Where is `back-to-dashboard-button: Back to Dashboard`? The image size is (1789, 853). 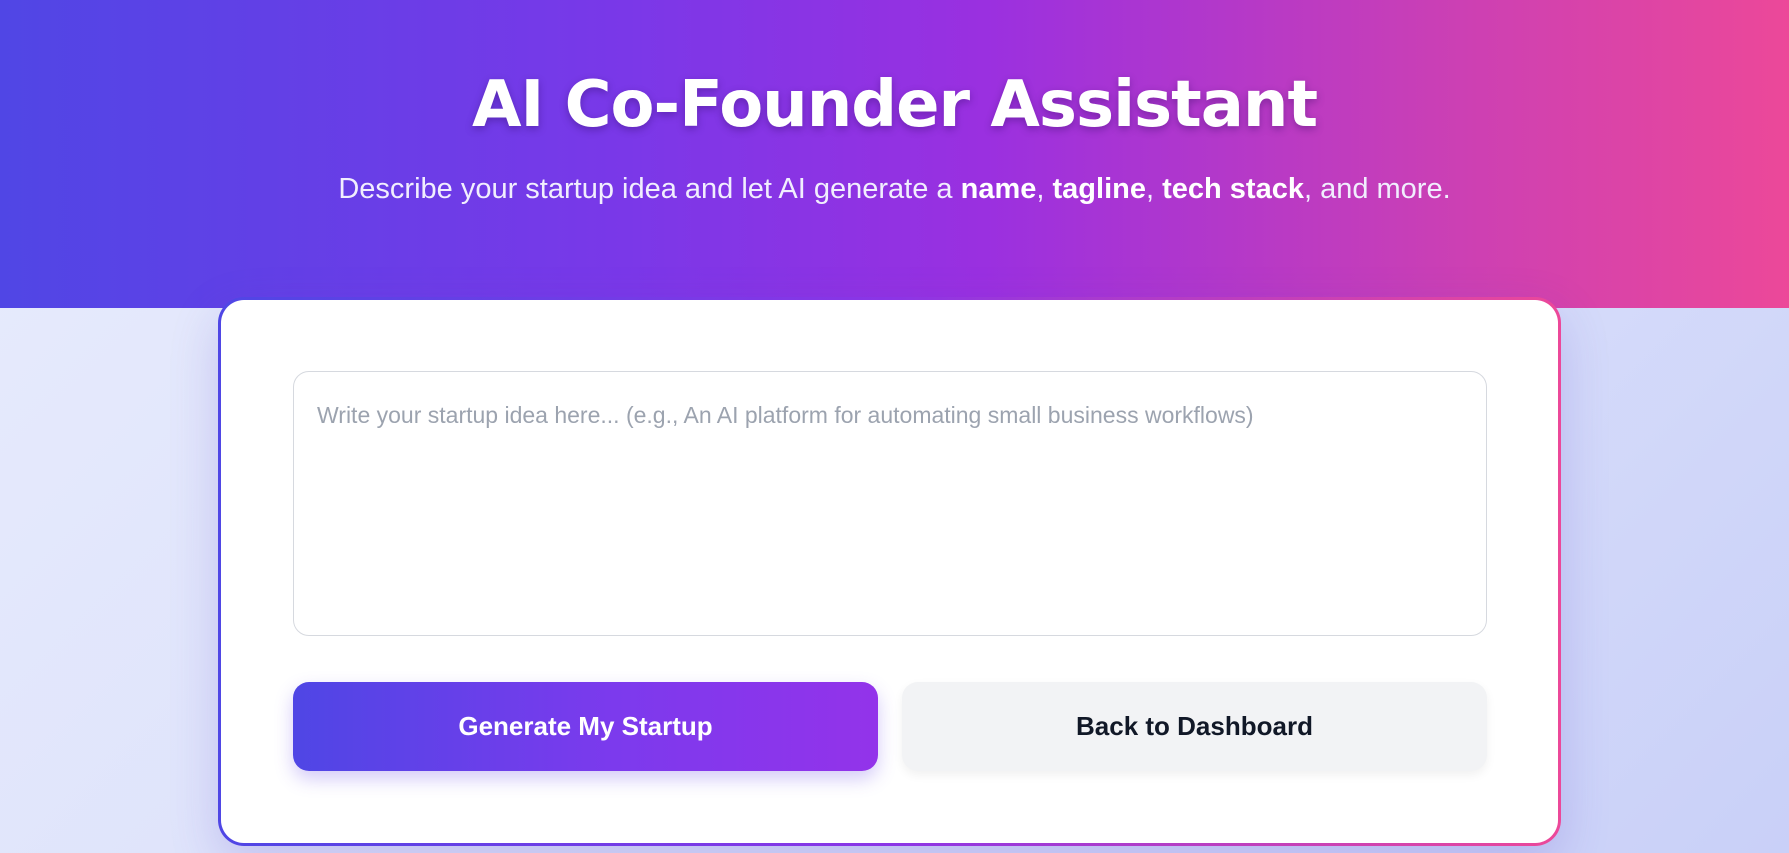
back-to-dashboard-button: Back to Dashboard is located at coordinates (1194, 726).